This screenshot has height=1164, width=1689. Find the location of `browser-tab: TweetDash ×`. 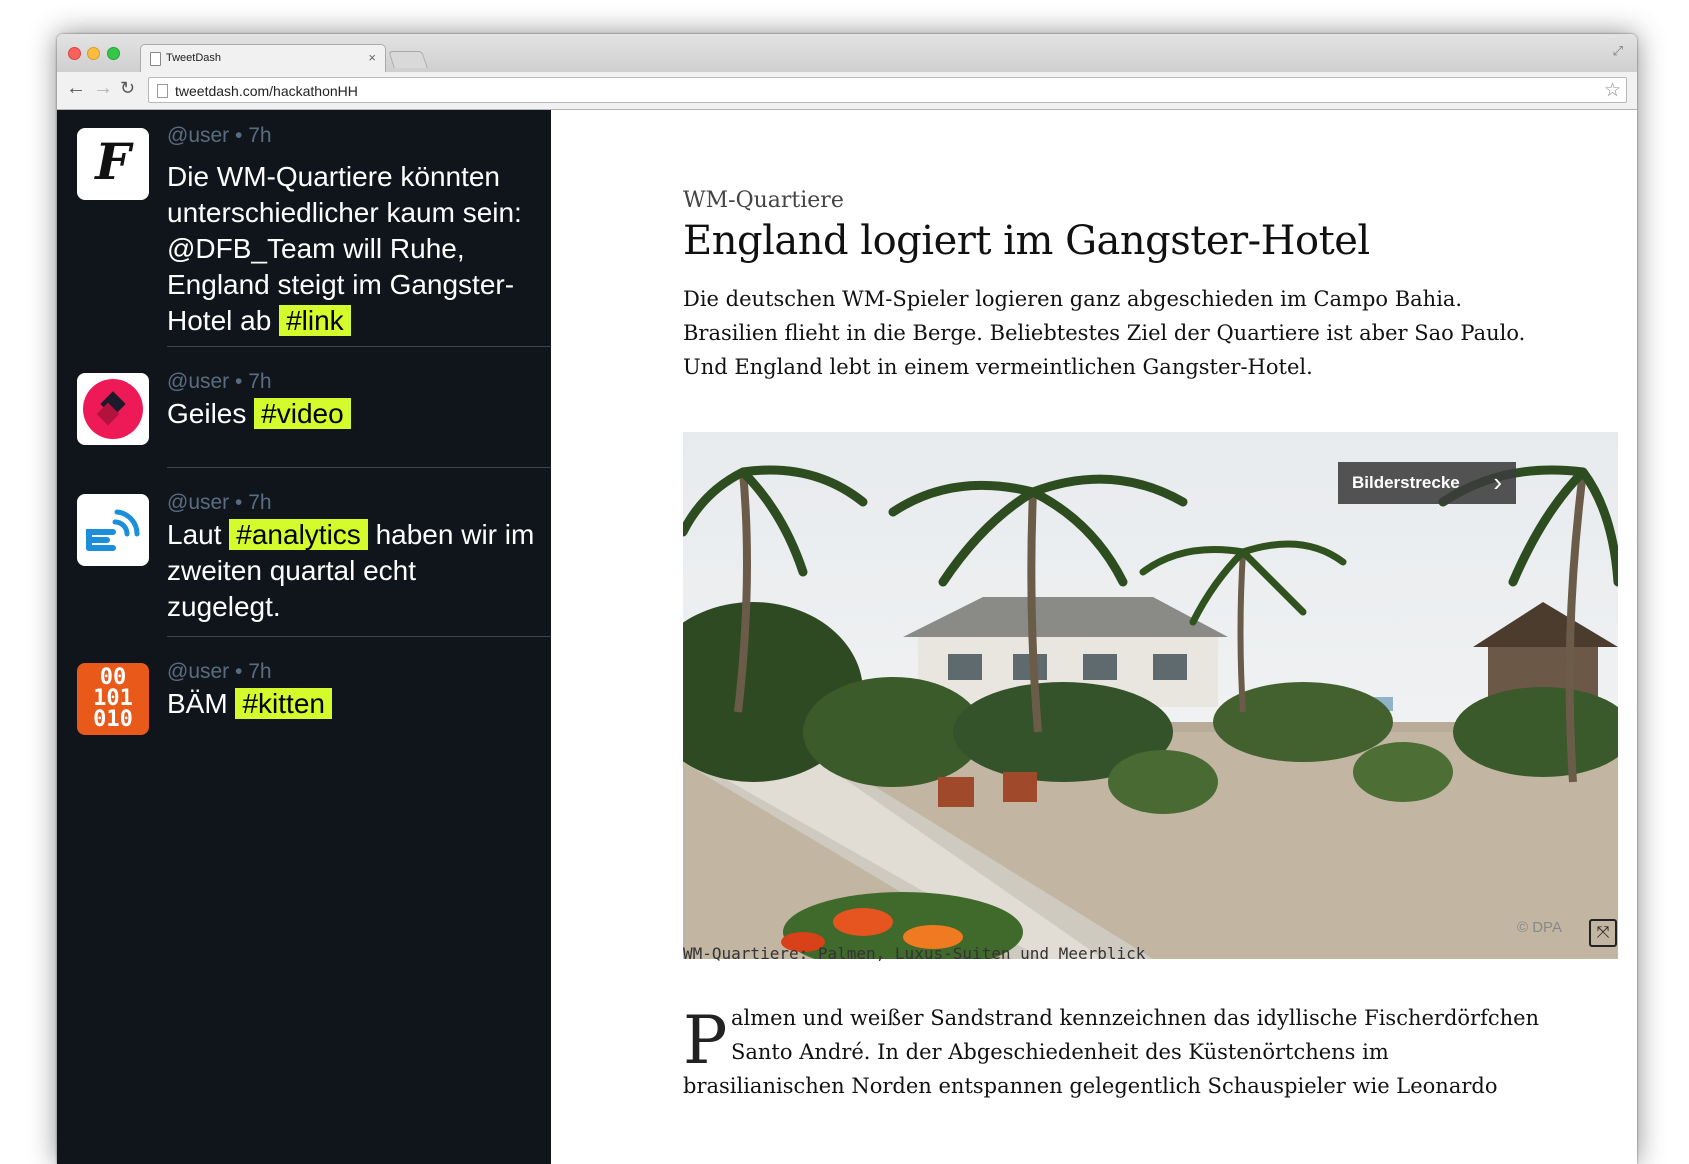

browser-tab: TweetDash × is located at coordinates (263, 58).